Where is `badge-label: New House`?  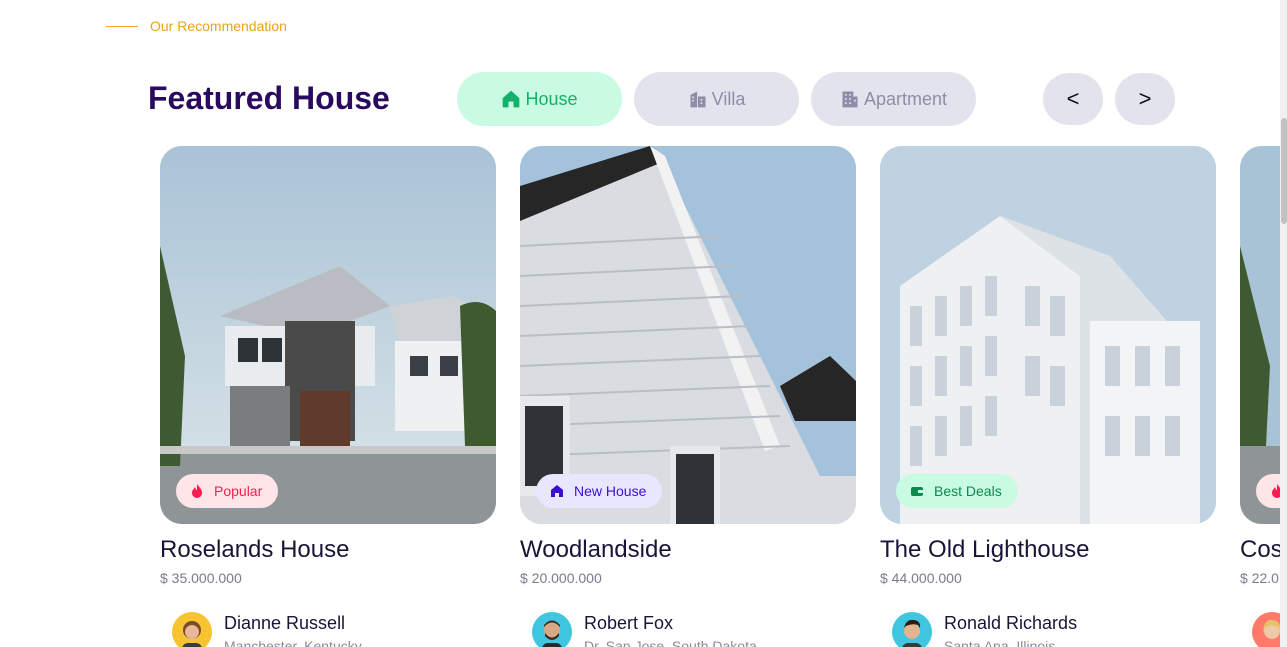
badge-label: New House is located at coordinates (610, 491).